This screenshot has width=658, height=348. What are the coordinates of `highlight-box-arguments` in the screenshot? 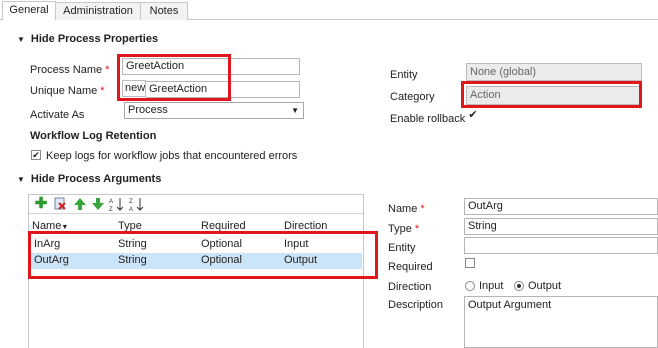 It's located at (203, 255).